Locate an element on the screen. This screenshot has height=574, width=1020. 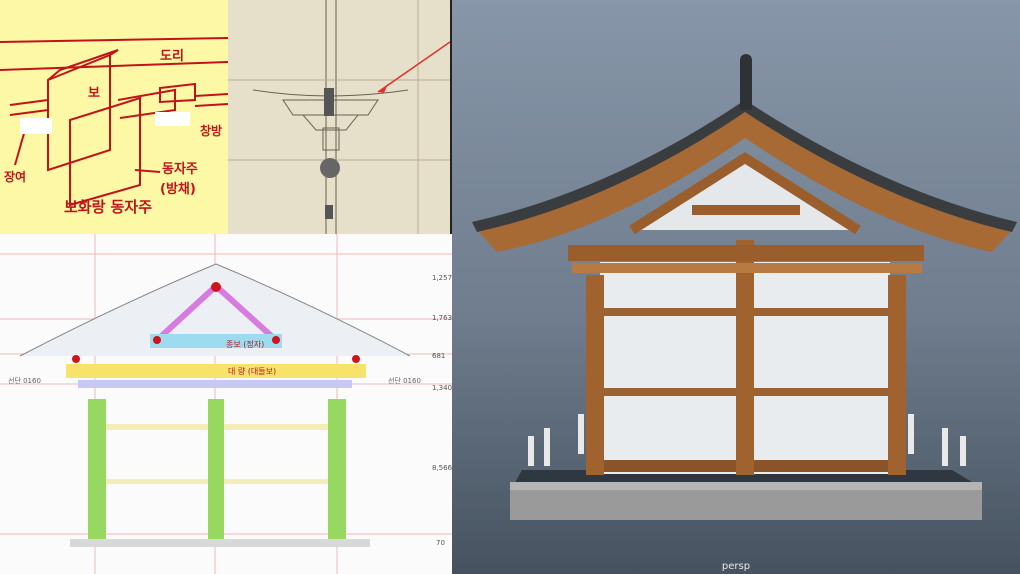
sketch-label-caption: 보화랑 동자주 is located at coordinates (108, 207).